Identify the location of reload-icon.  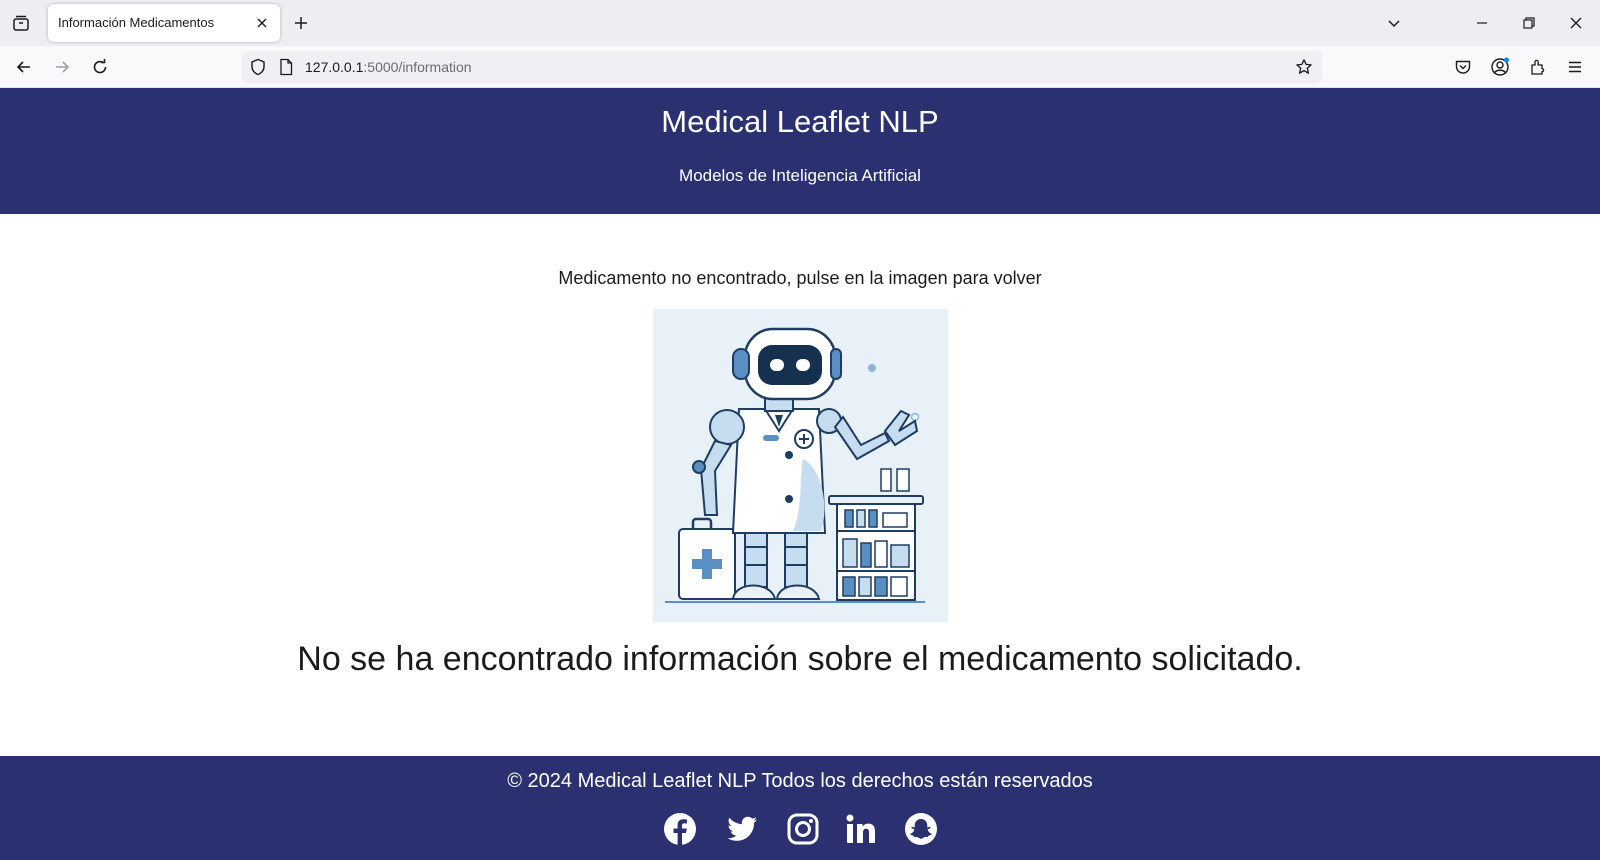
(100, 67).